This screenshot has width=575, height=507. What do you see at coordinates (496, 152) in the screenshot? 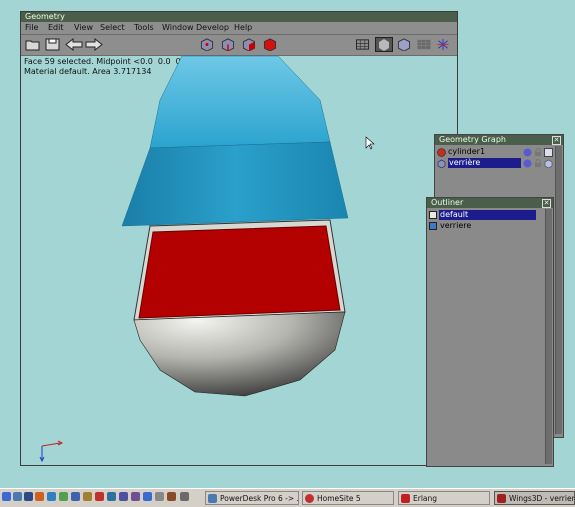
I see `graph-item-cylinder1: cylinder1` at bounding box center [496, 152].